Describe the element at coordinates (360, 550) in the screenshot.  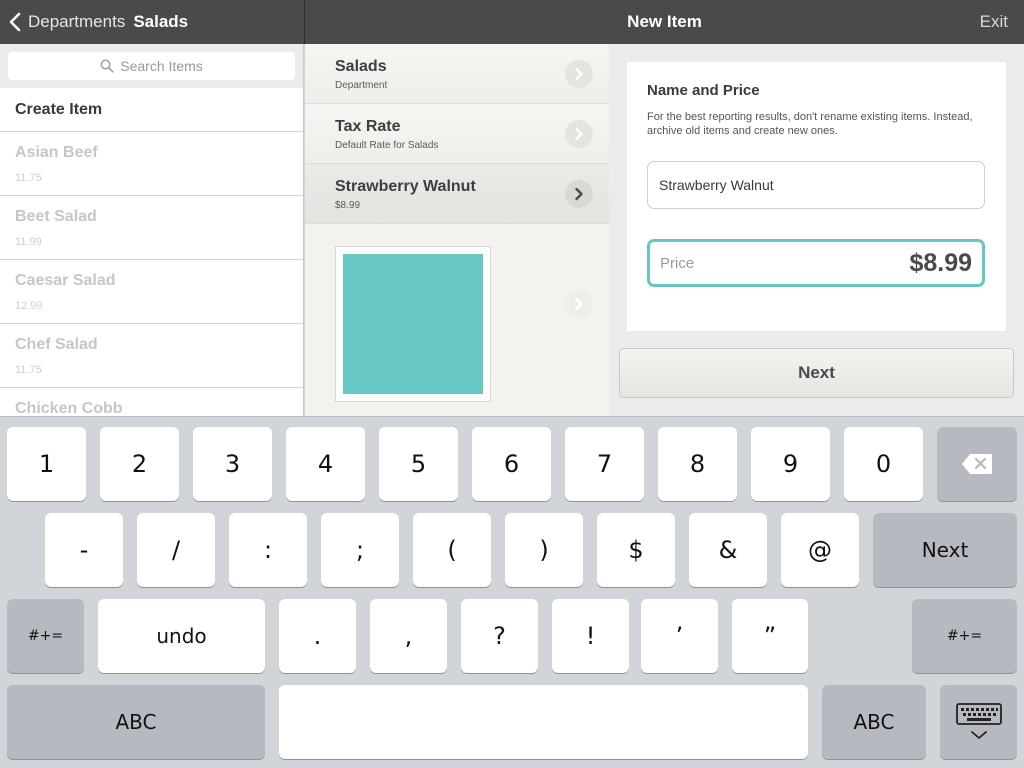
I see `key-semicolon: ;` at that location.